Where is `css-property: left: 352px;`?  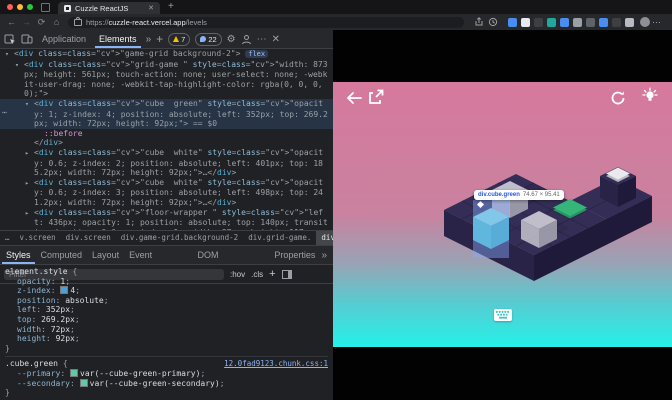
css-property: left: 352px; is located at coordinates (166, 310).